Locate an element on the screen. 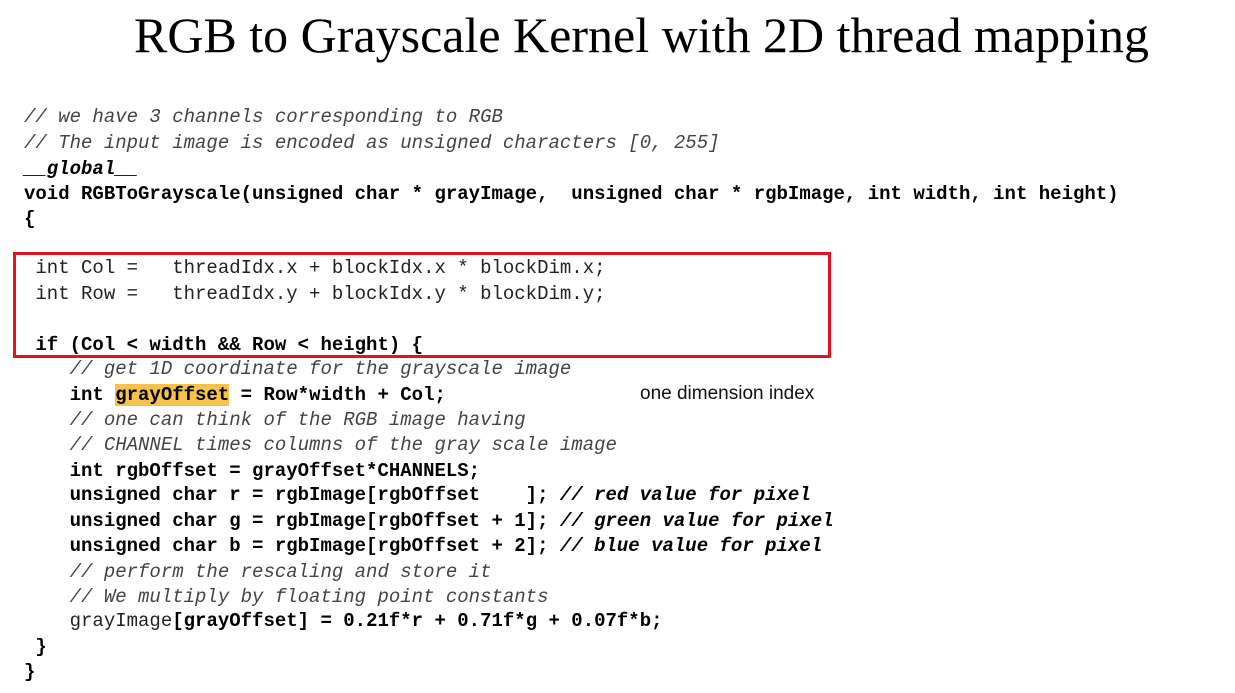 The image size is (1235, 693). red-channel-comment: // red value for pixel is located at coordinates (685, 495).